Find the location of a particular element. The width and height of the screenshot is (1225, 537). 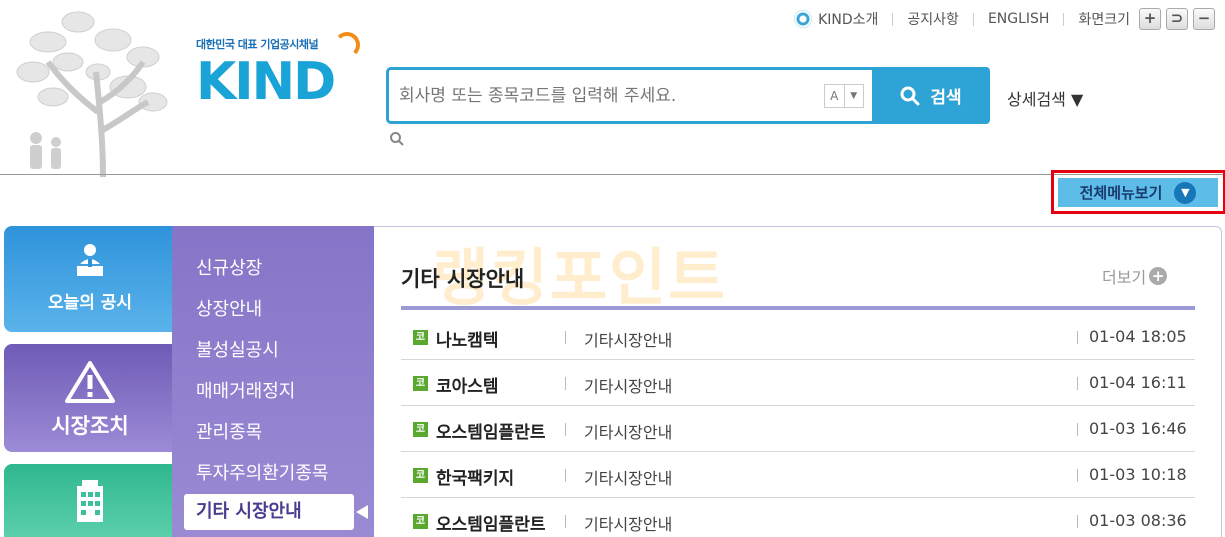

submenu-item-investment-caution: 투자주의환기종목 is located at coordinates (262, 472).